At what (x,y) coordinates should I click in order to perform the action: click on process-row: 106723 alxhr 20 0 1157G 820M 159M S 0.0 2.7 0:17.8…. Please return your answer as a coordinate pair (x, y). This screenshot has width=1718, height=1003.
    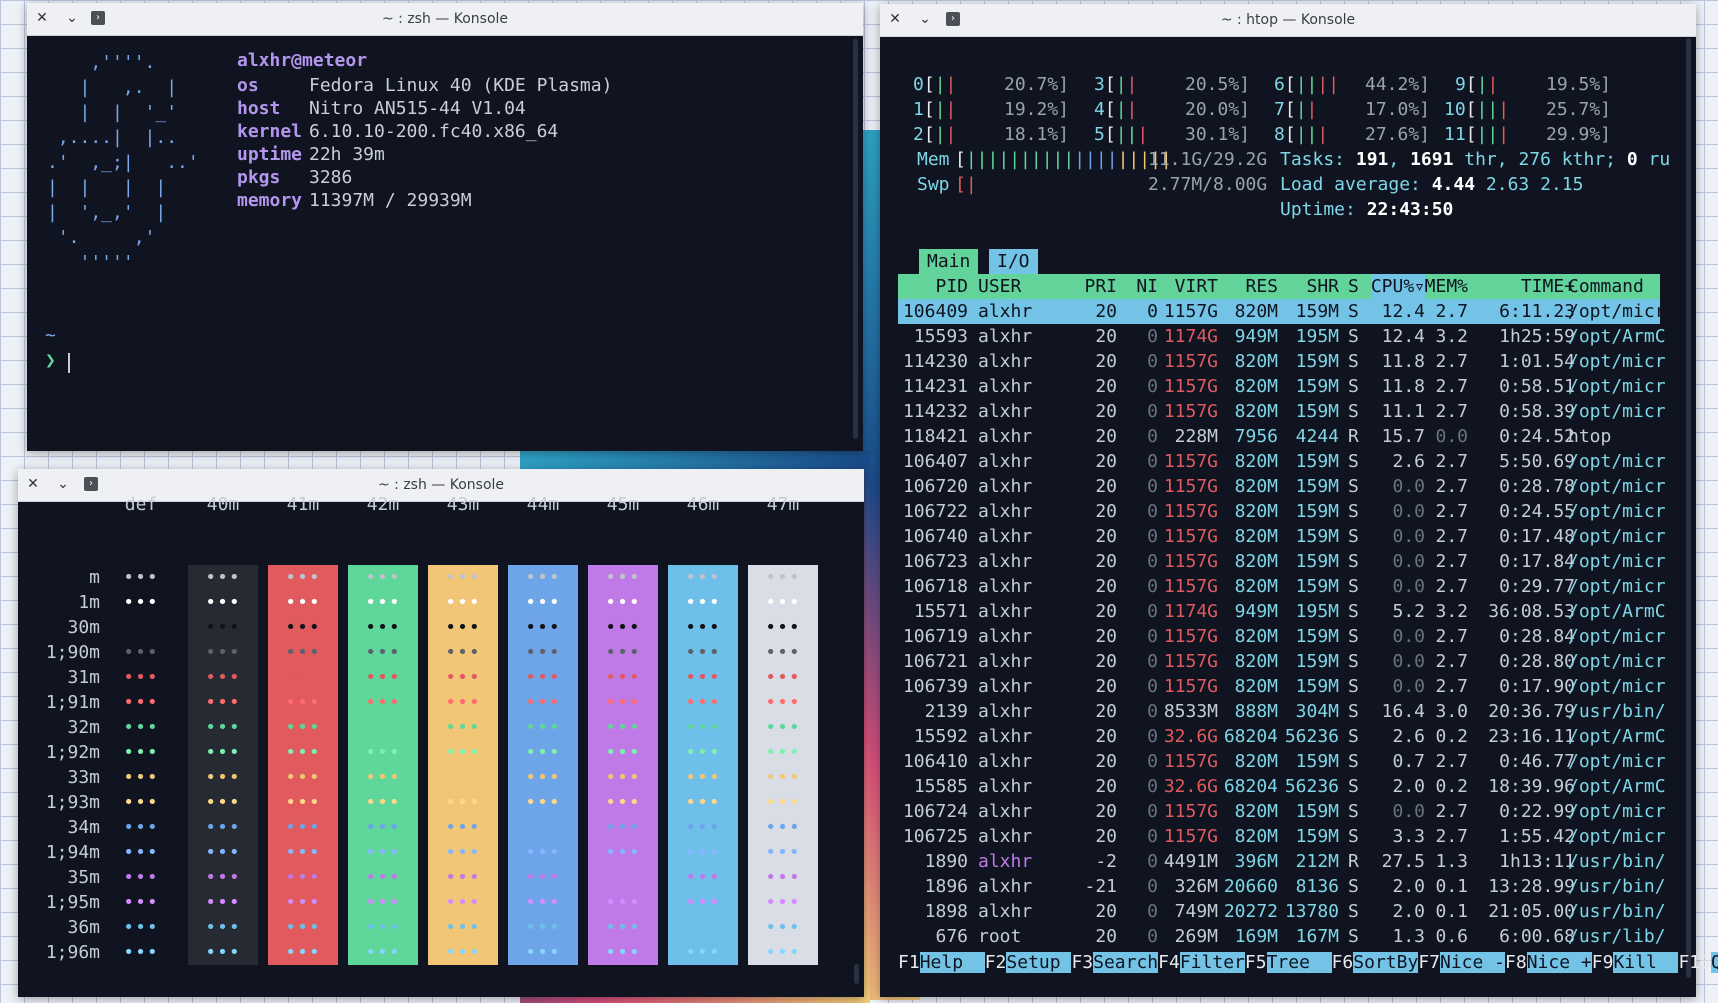
    Looking at the image, I should click on (1282, 561).